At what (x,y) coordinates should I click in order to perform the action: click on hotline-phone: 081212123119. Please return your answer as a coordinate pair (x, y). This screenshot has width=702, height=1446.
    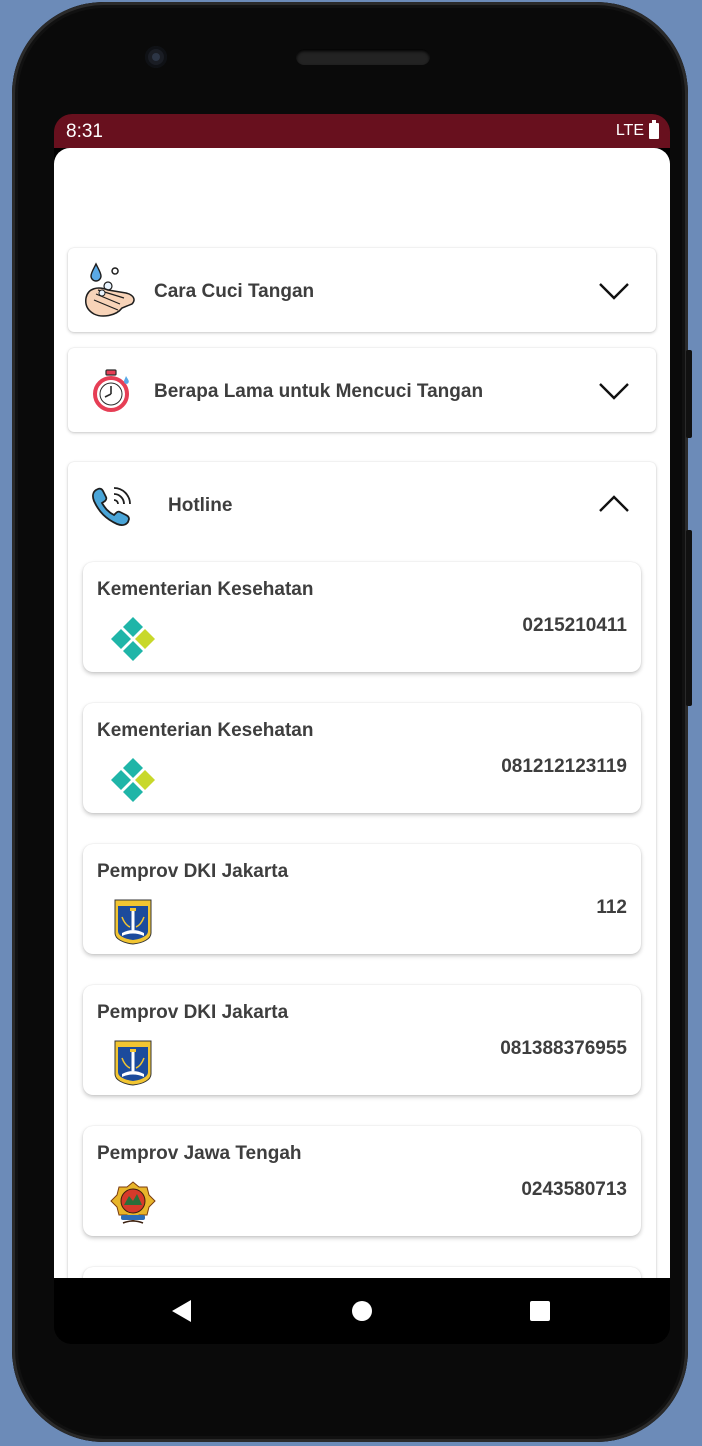
    Looking at the image, I should click on (564, 767).